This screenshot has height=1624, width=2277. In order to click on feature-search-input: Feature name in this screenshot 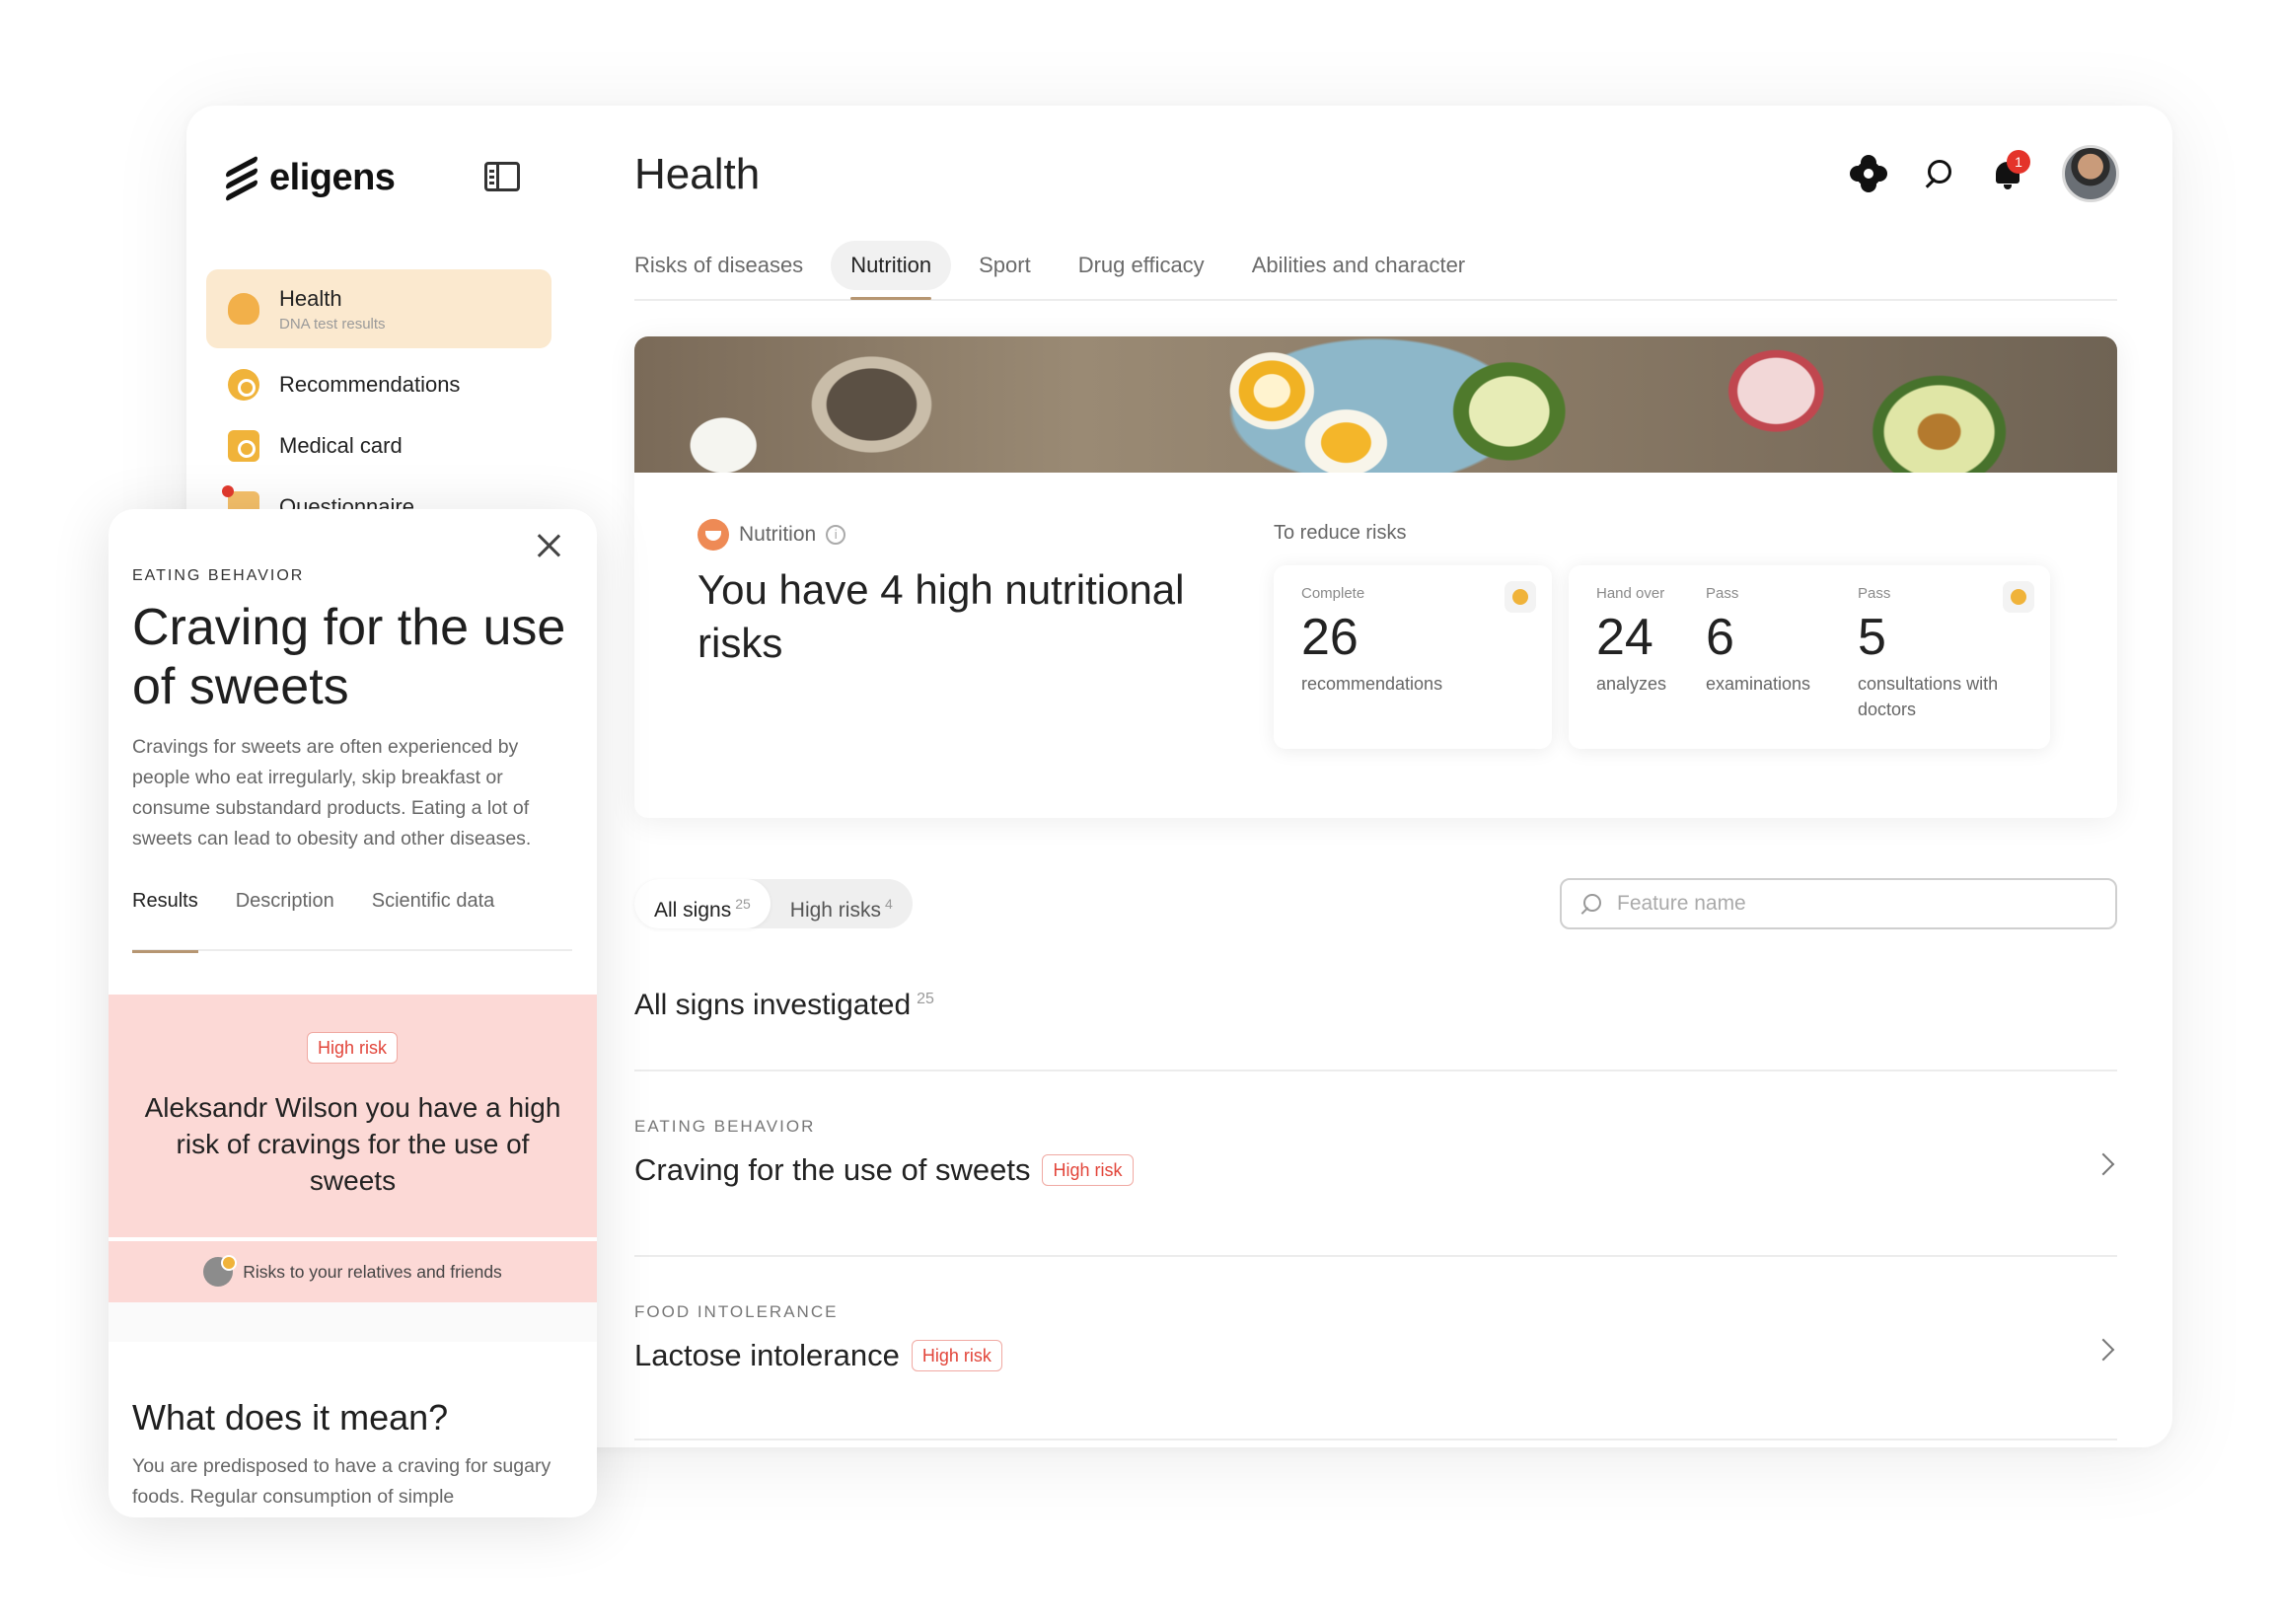, I will do `click(1839, 903)`.